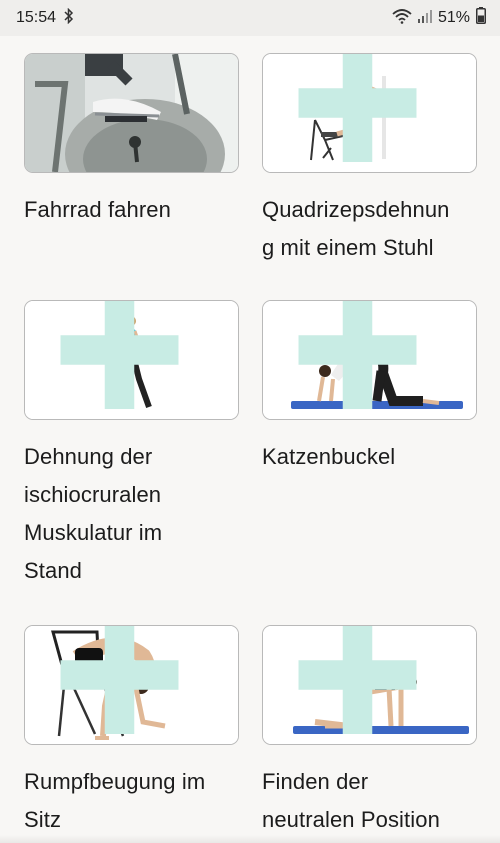 This screenshot has height=843, width=500. I want to click on exercise-card-quadriceps: Quadrizepsdehnun g mit einem Stuhl, so click(369, 160).